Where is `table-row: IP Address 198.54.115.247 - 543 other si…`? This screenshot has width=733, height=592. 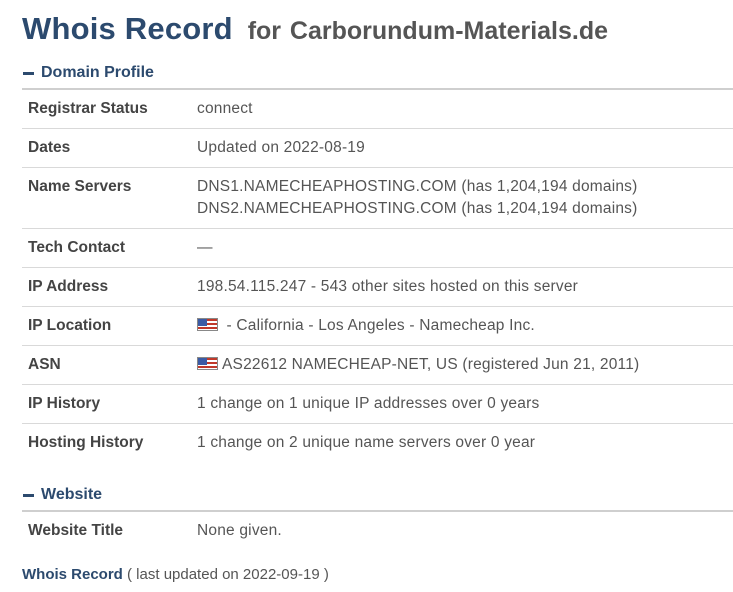
table-row: IP Address 198.54.115.247 - 543 other si… is located at coordinates (377, 287).